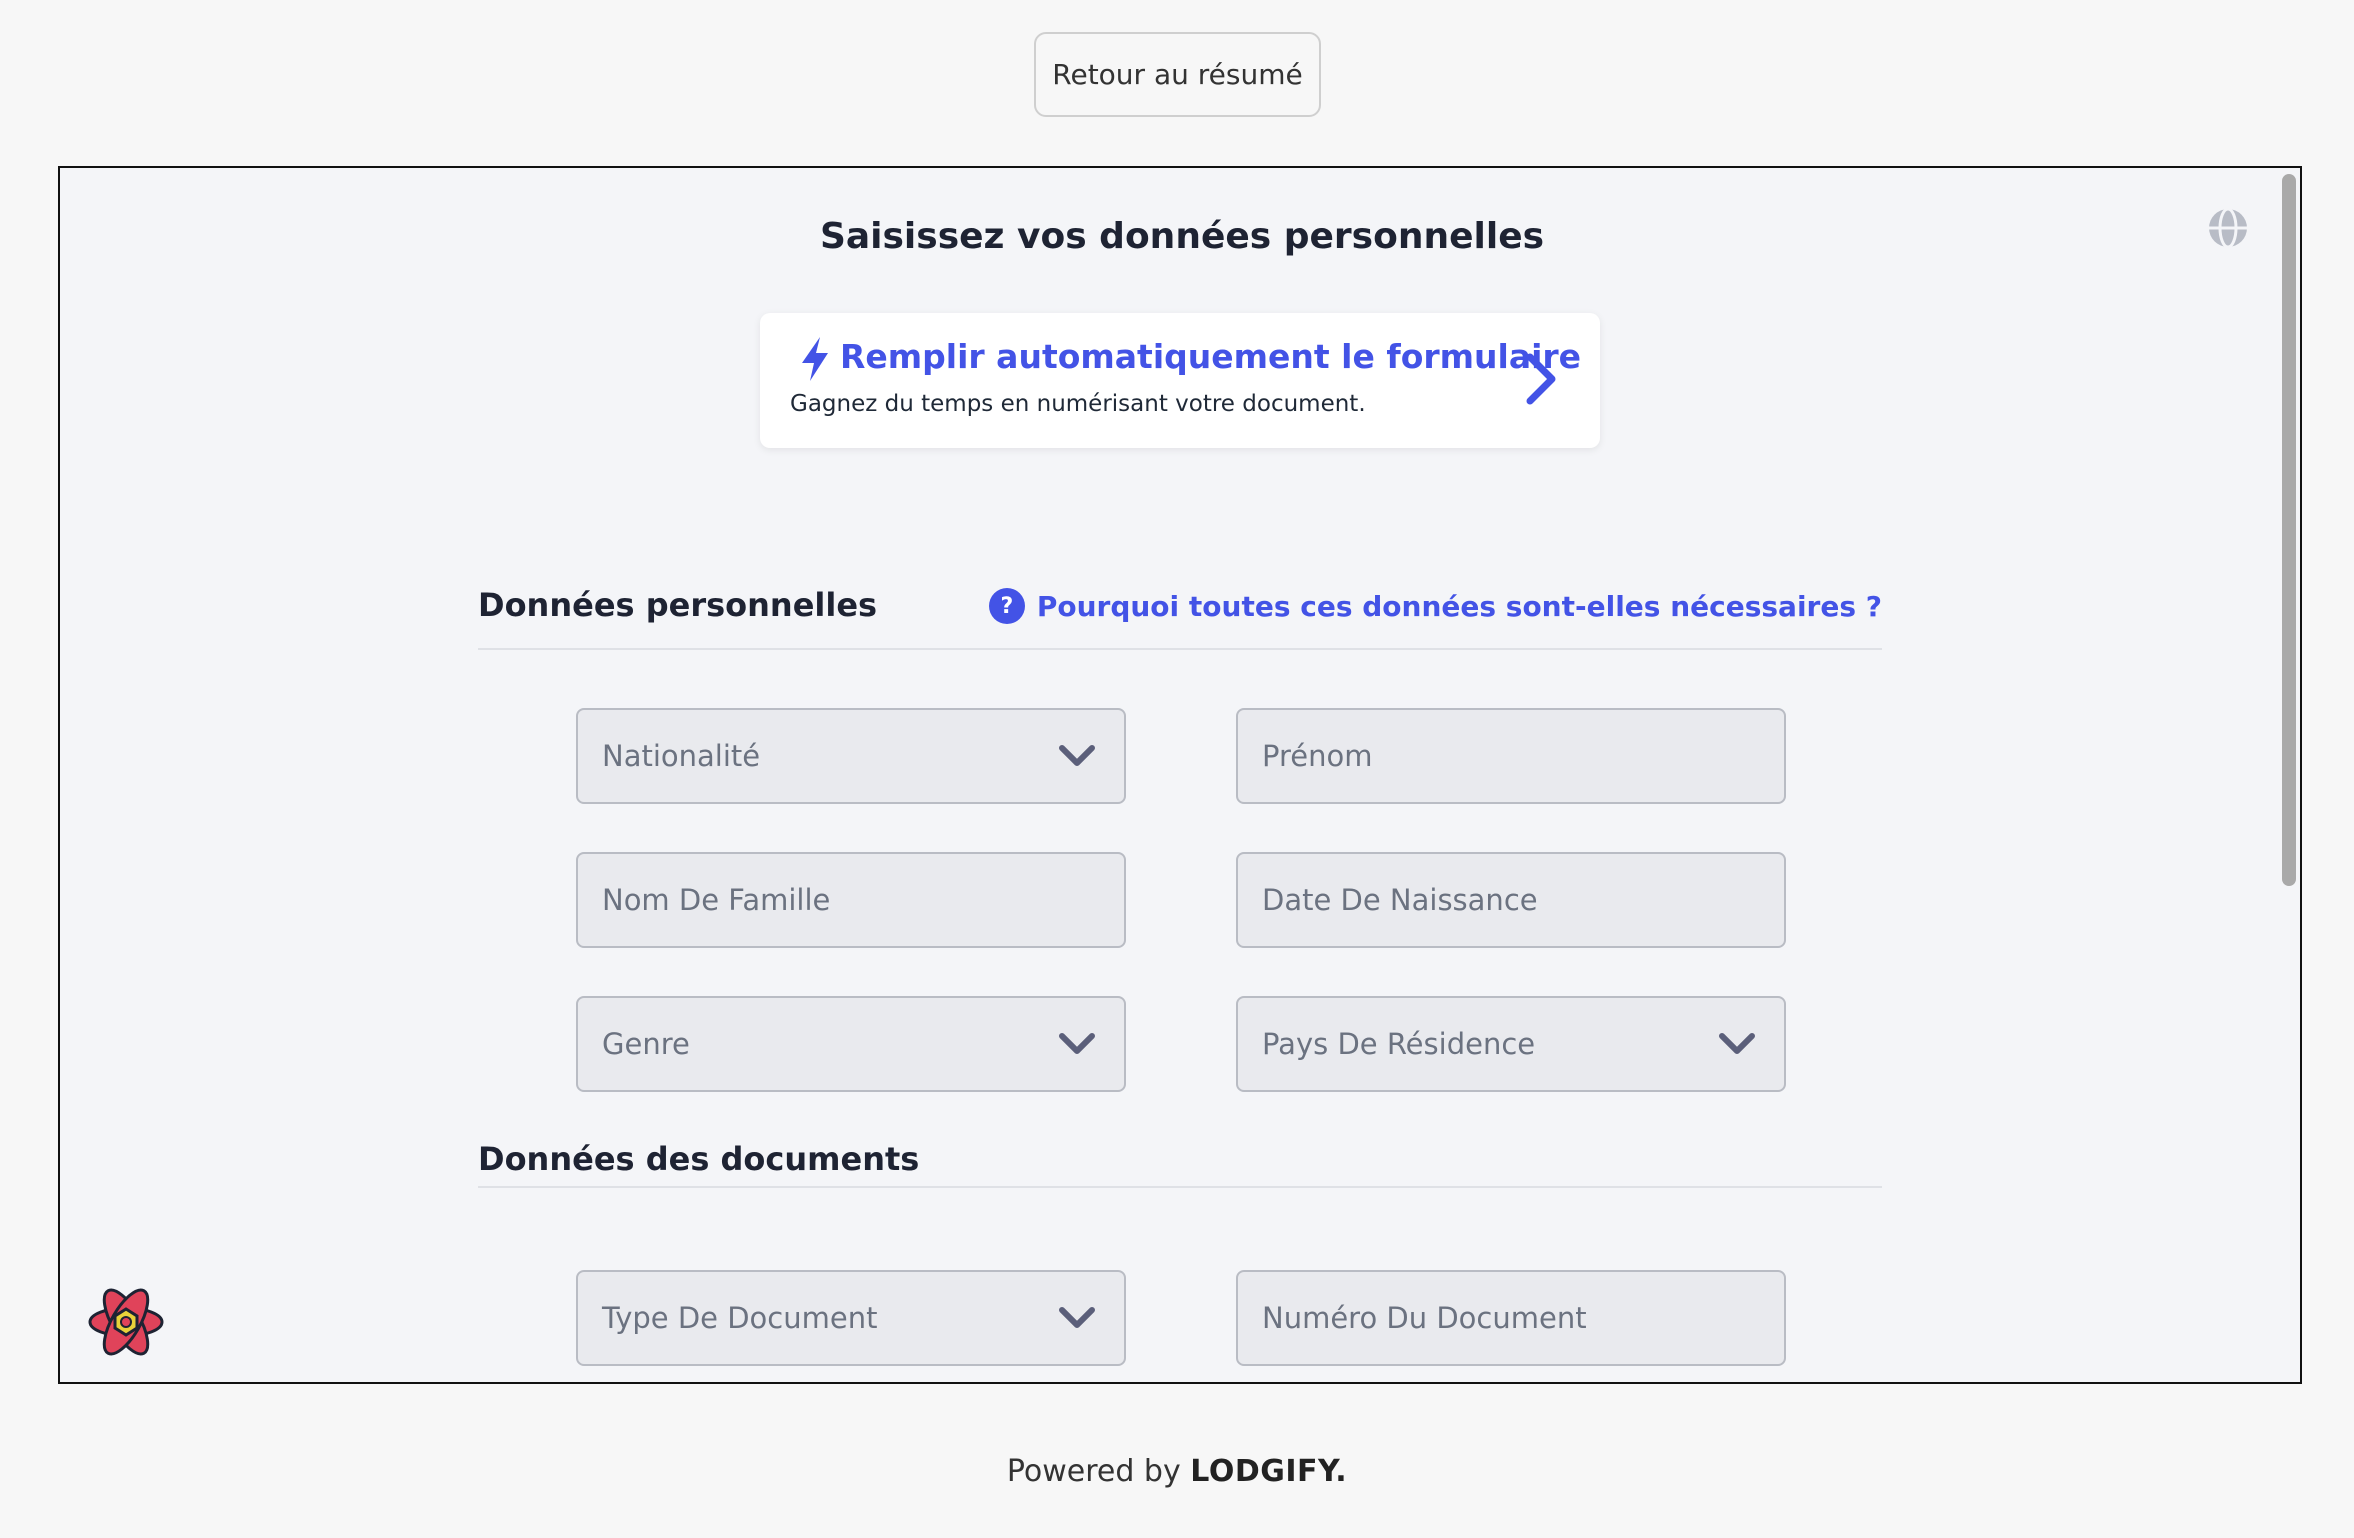 The width and height of the screenshot is (2354, 1538). I want to click on gender-select: Genre, so click(851, 1044).